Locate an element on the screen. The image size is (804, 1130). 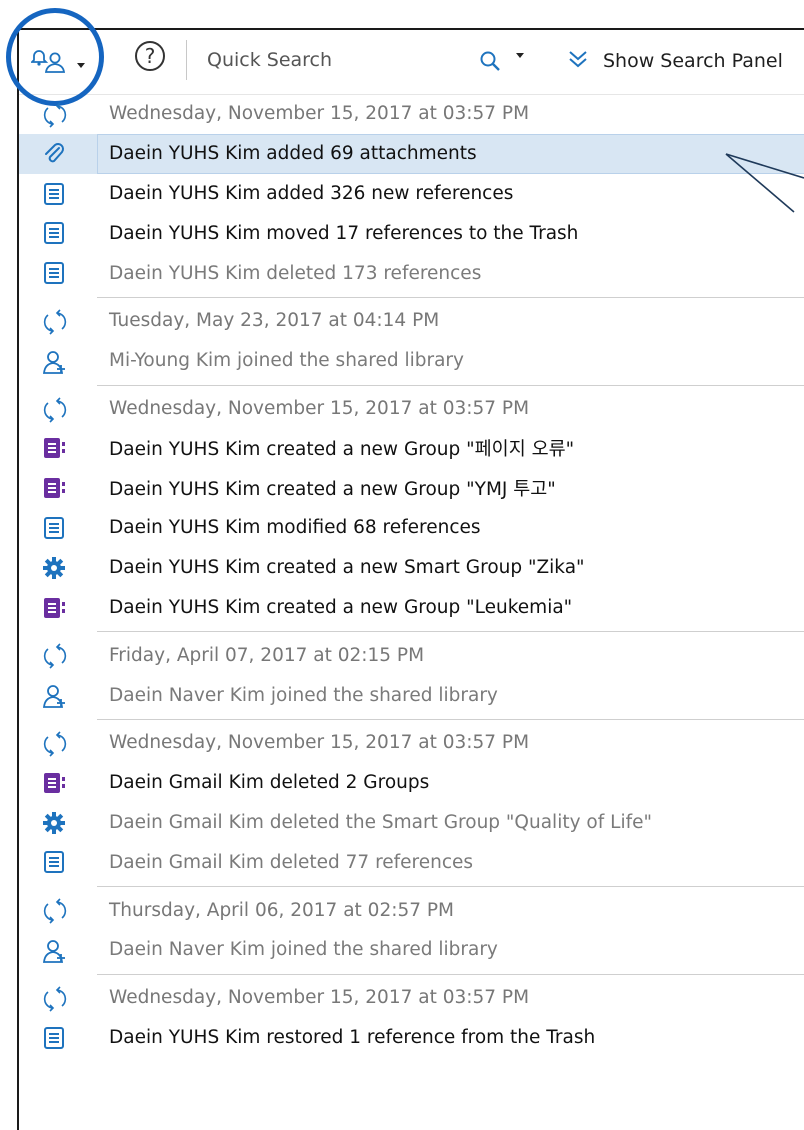
activity-date-header: Thursday, April 06, 2017 at 02:57 PM is located at coordinates (411, 910).